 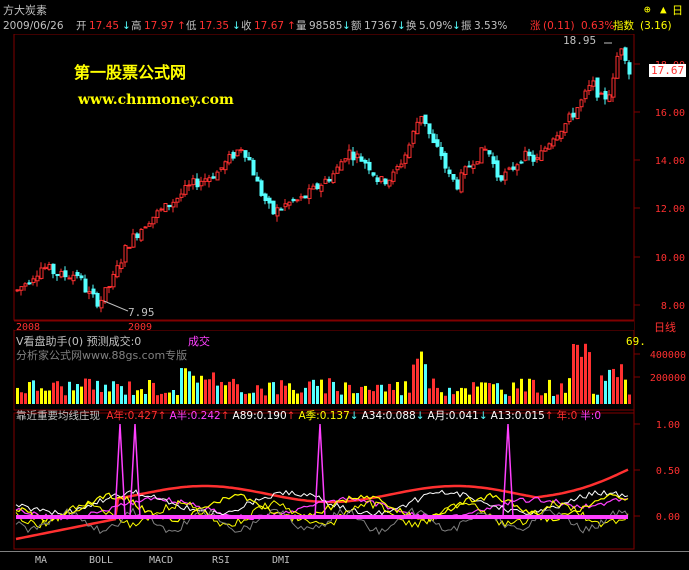 What do you see at coordinates (647, 9) in the screenshot?
I see `settings-icon: ⊕` at bounding box center [647, 9].